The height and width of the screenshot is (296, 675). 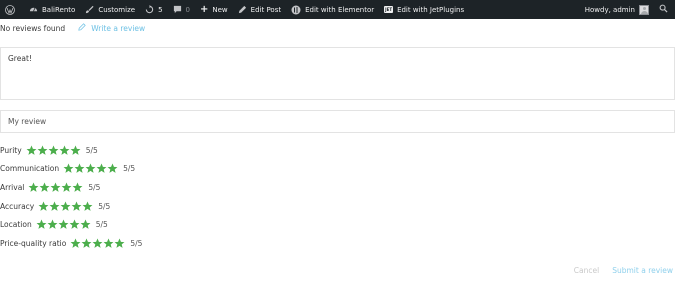 I want to click on wordpress-logo-menu, so click(x=12, y=9).